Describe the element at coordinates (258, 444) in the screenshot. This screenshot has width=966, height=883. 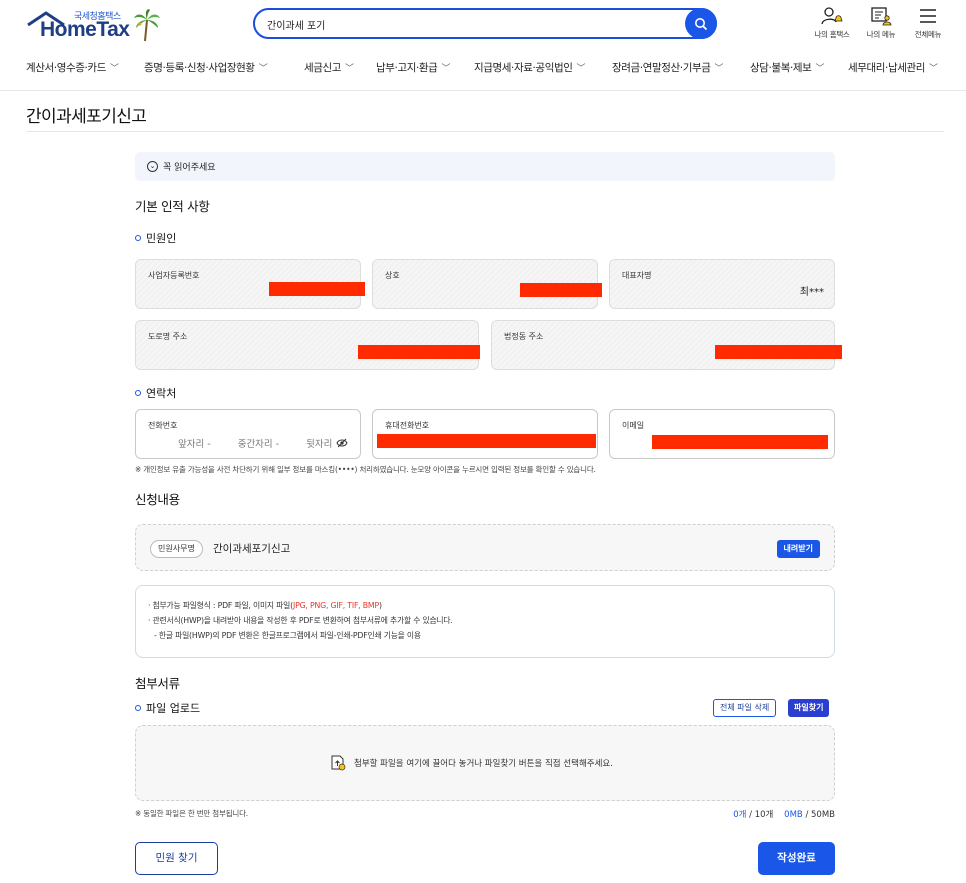
I see `phone-part-middle: 중간자리 -` at that location.